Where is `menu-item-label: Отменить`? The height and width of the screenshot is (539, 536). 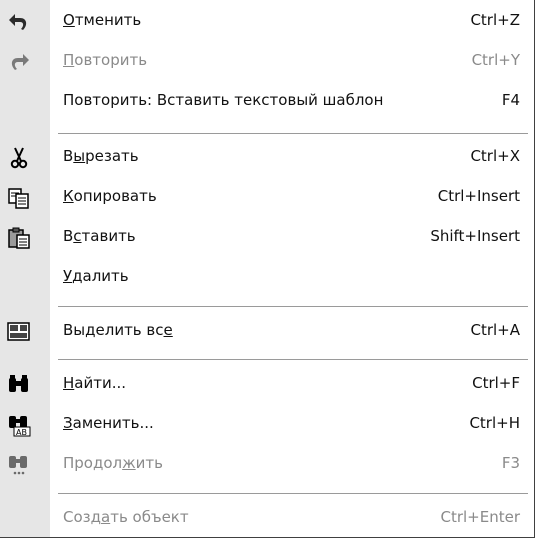 menu-item-label: Отменить is located at coordinates (102, 20).